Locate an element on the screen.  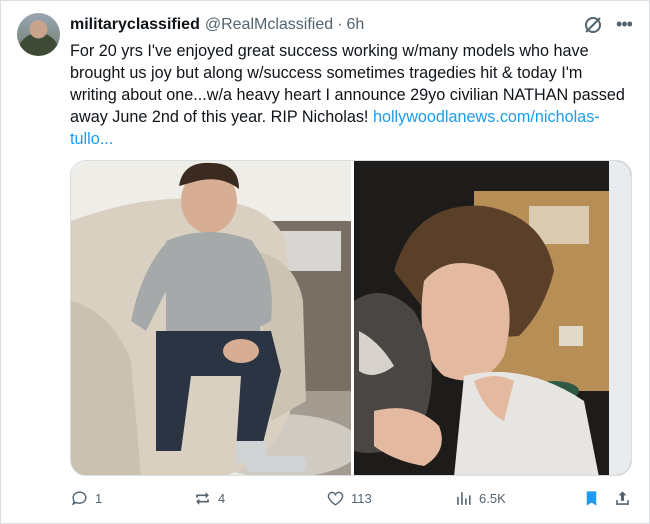
grok-icon is located at coordinates (593, 25).